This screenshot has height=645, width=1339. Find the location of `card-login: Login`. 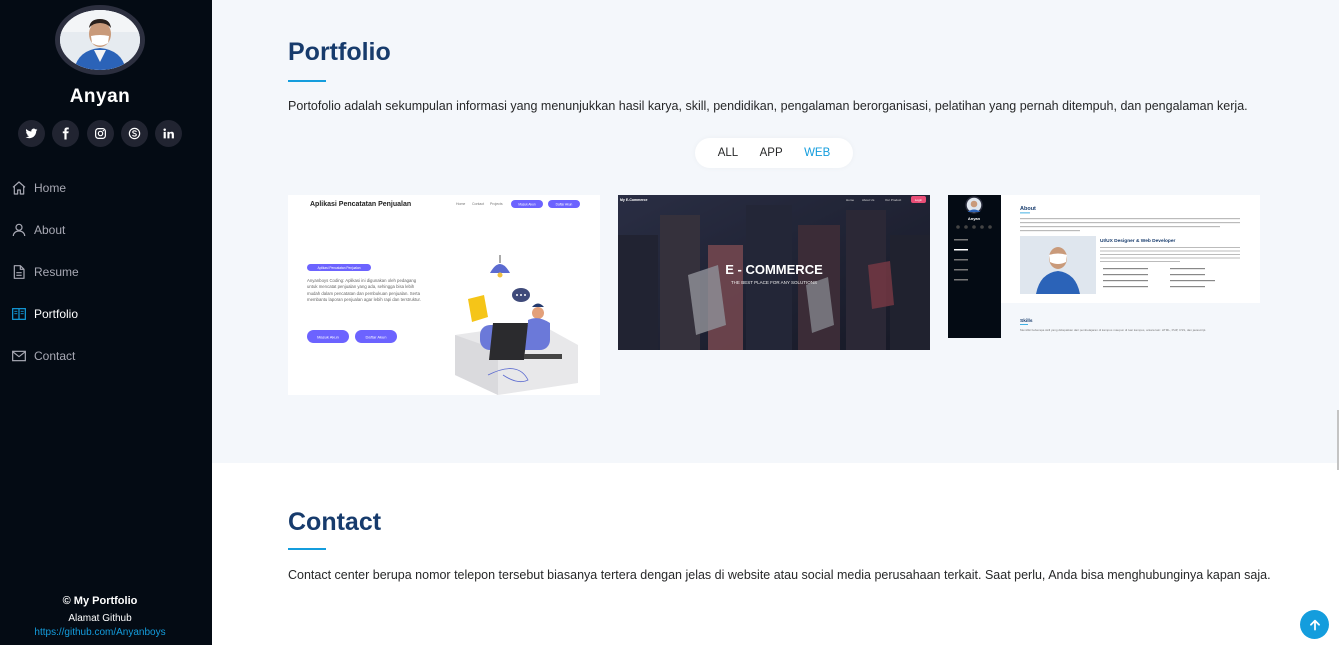

card-login: Login is located at coordinates (919, 200).